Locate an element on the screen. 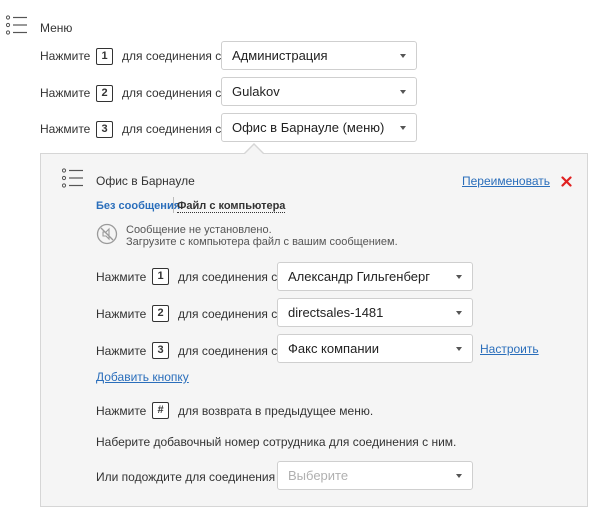 The image size is (600, 522). destination-select: Александр Гильгенберг is located at coordinates (375, 276).